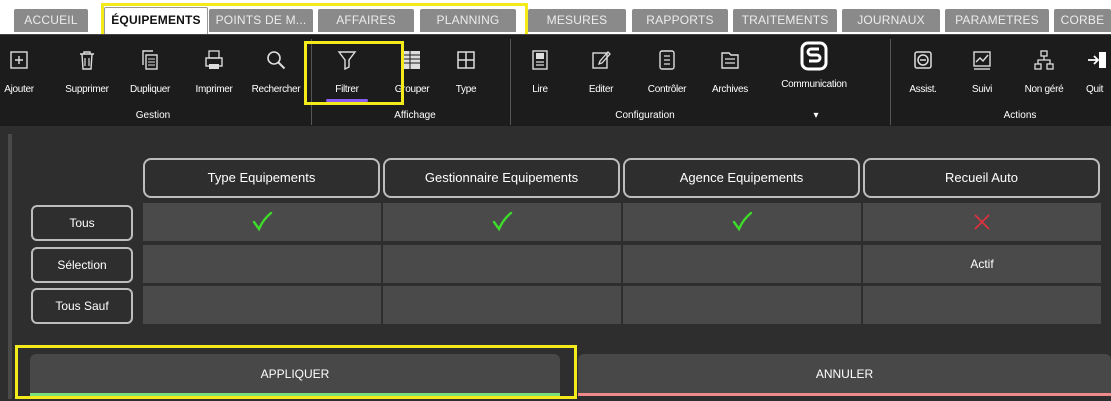  Describe the element at coordinates (1044, 72) in the screenshot. I see `unmanaged-button: Non géré` at that location.